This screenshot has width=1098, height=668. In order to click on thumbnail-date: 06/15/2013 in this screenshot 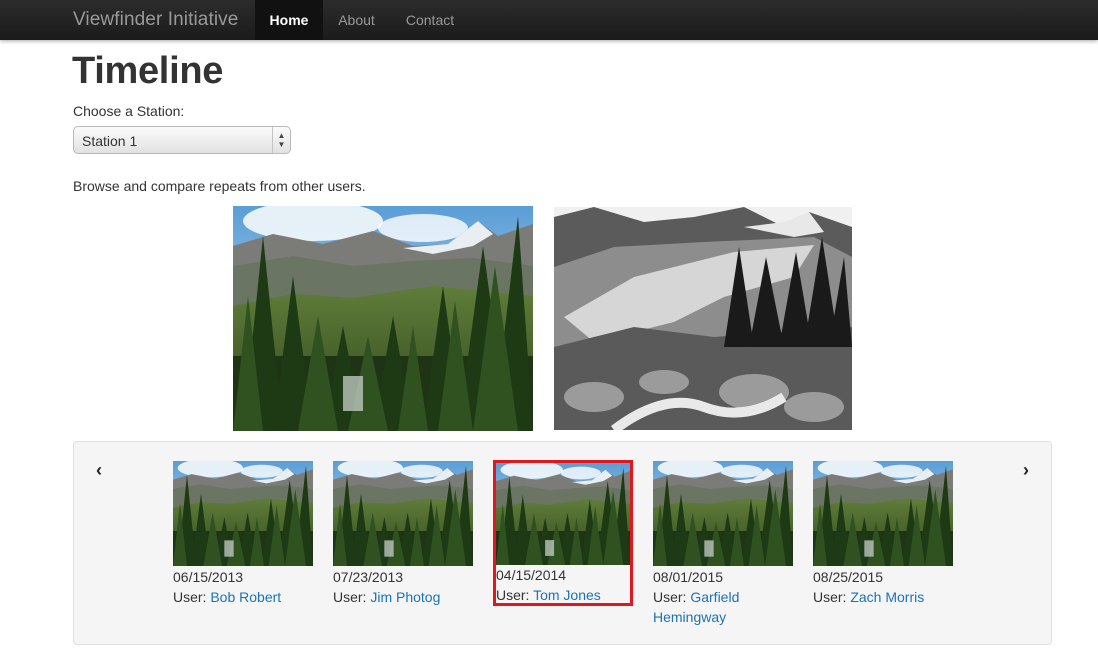, I will do `click(208, 577)`.